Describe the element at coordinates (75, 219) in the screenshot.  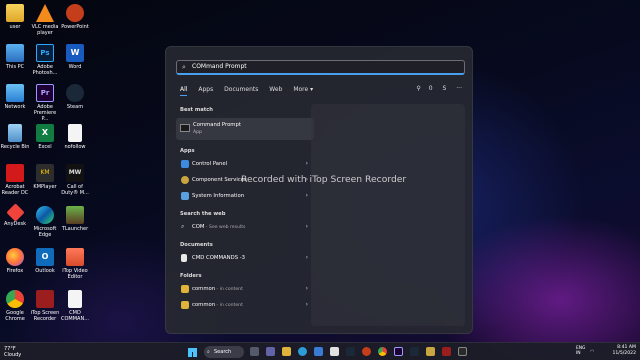
I see `desktop-icon-tlauncher: TLauncher` at that location.